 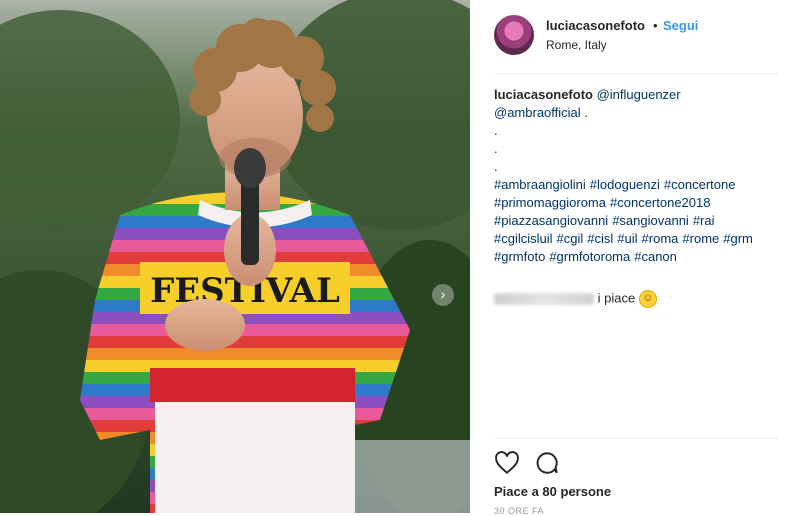 What do you see at coordinates (700, 184) in the screenshot?
I see `hashtag-link: #concertone` at bounding box center [700, 184].